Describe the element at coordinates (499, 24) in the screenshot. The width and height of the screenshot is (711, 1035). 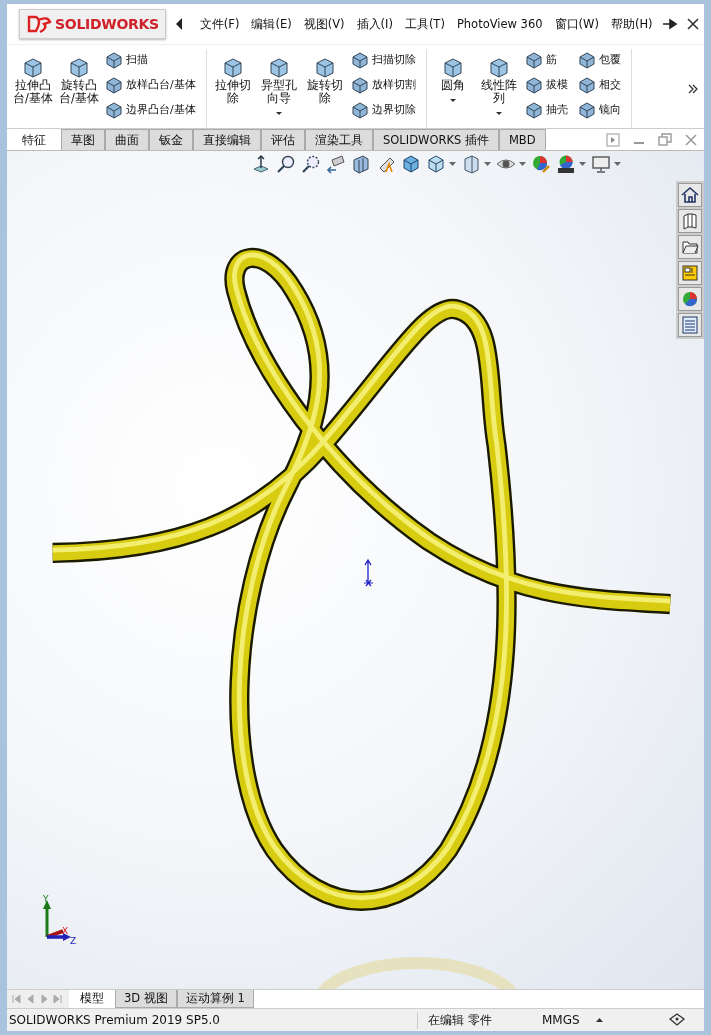
I see `menu-item: PhotoView 360` at that location.